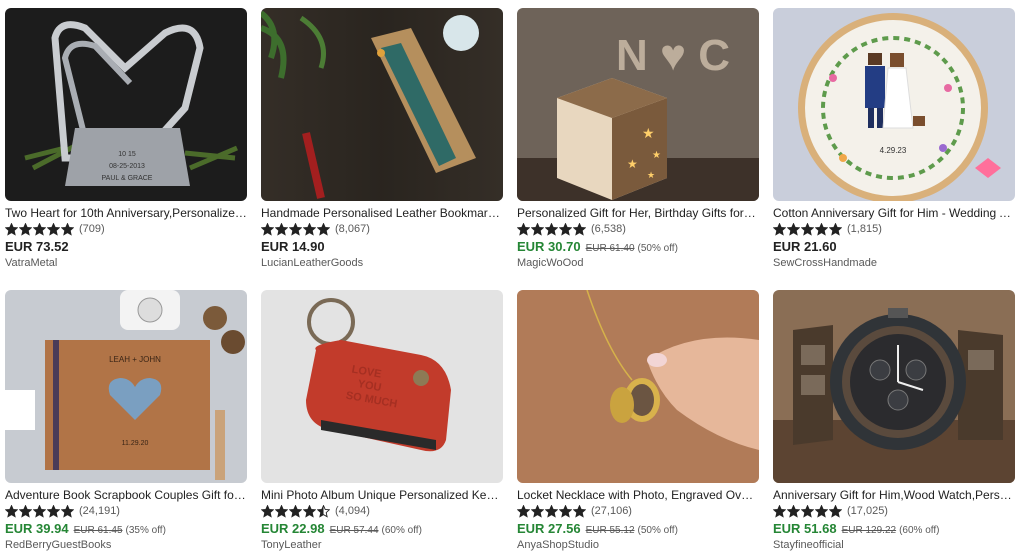  What do you see at coordinates (894, 246) in the screenshot?
I see `price-row: EUR 21.60` at bounding box center [894, 246].